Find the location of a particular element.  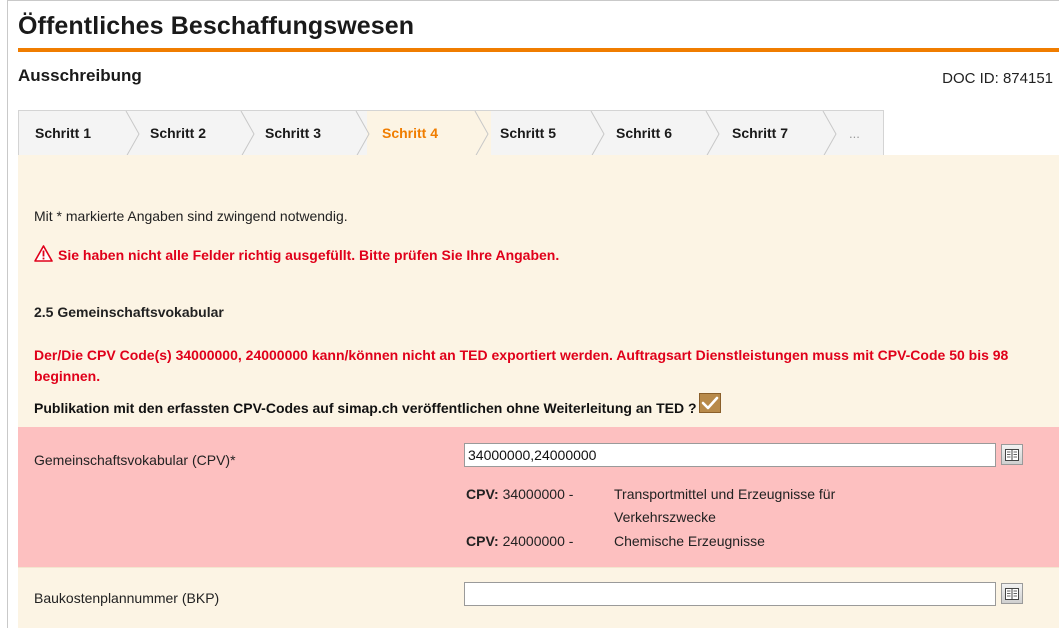

bkp-input is located at coordinates (730, 594).